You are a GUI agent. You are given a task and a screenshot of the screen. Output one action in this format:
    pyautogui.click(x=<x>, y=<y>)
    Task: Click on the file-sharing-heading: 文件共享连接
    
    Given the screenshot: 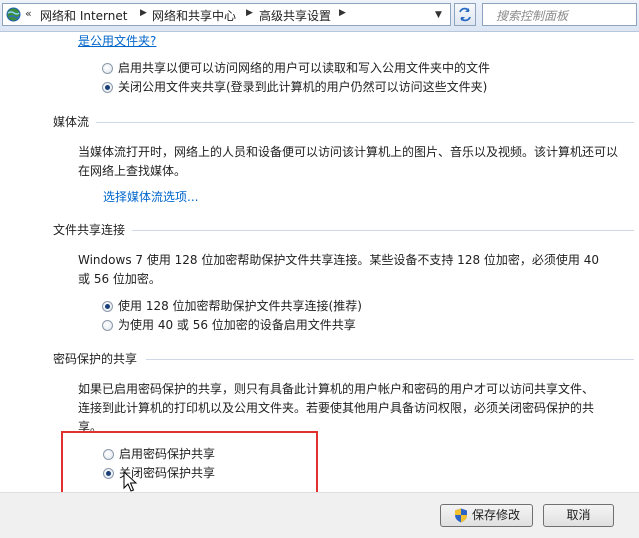 What is the action you would take?
    pyautogui.click(x=89, y=230)
    